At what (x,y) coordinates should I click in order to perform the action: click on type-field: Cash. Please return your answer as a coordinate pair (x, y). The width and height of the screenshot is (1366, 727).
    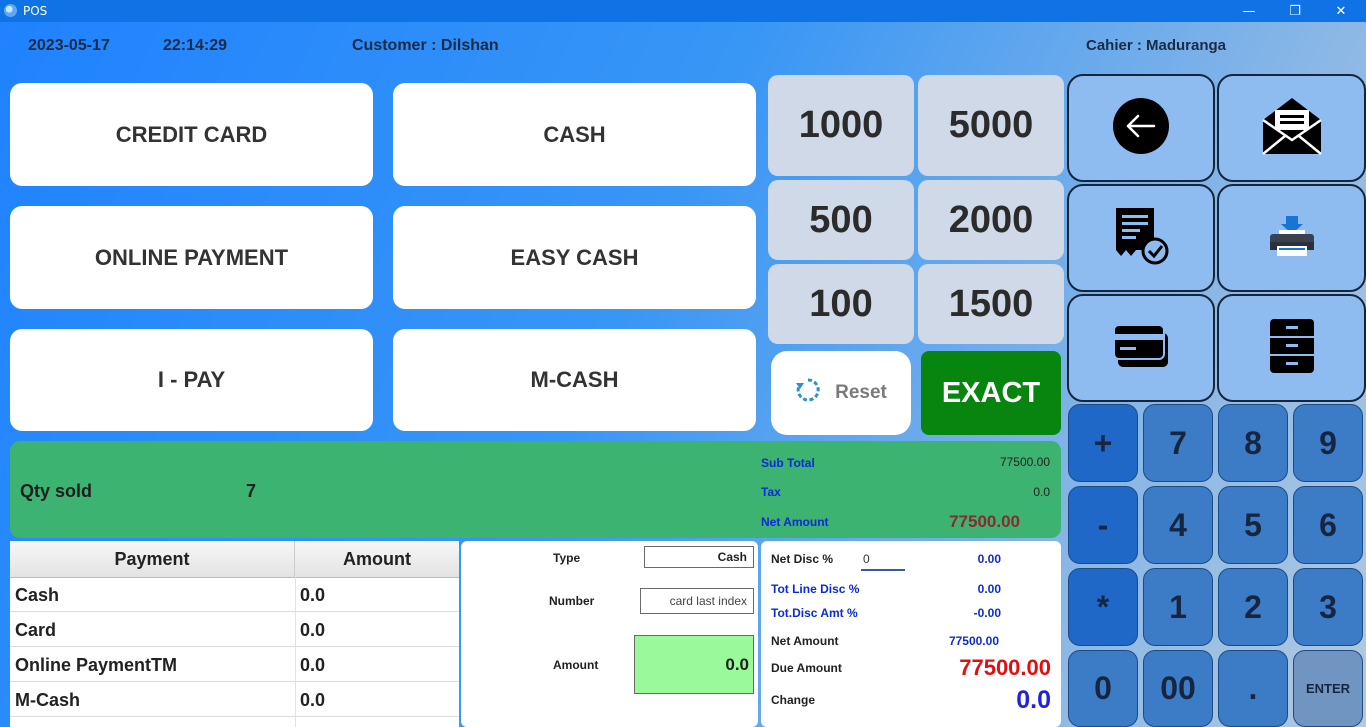
    Looking at the image, I should click on (699, 557).